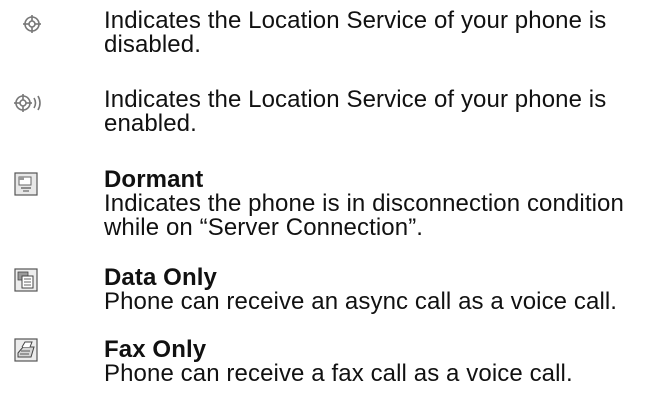 The height and width of the screenshot is (397, 662). What do you see at coordinates (42, 29) in the screenshot?
I see `location-disabled-icon` at bounding box center [42, 29].